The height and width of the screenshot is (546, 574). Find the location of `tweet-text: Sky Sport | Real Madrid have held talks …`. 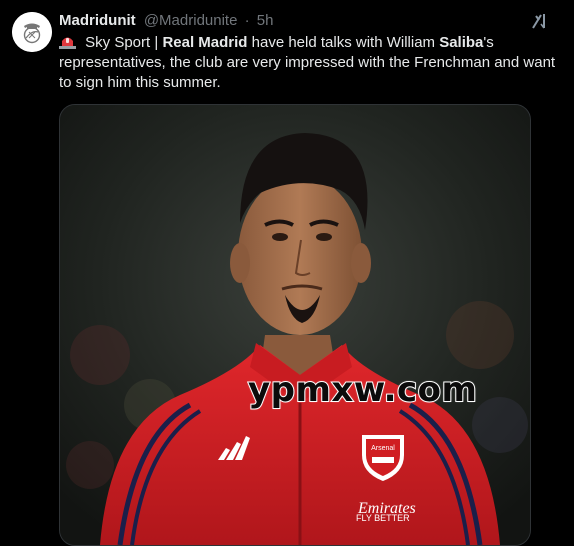

tweet-text: Sky Sport | Real Madrid have held talks … is located at coordinates (316, 63).